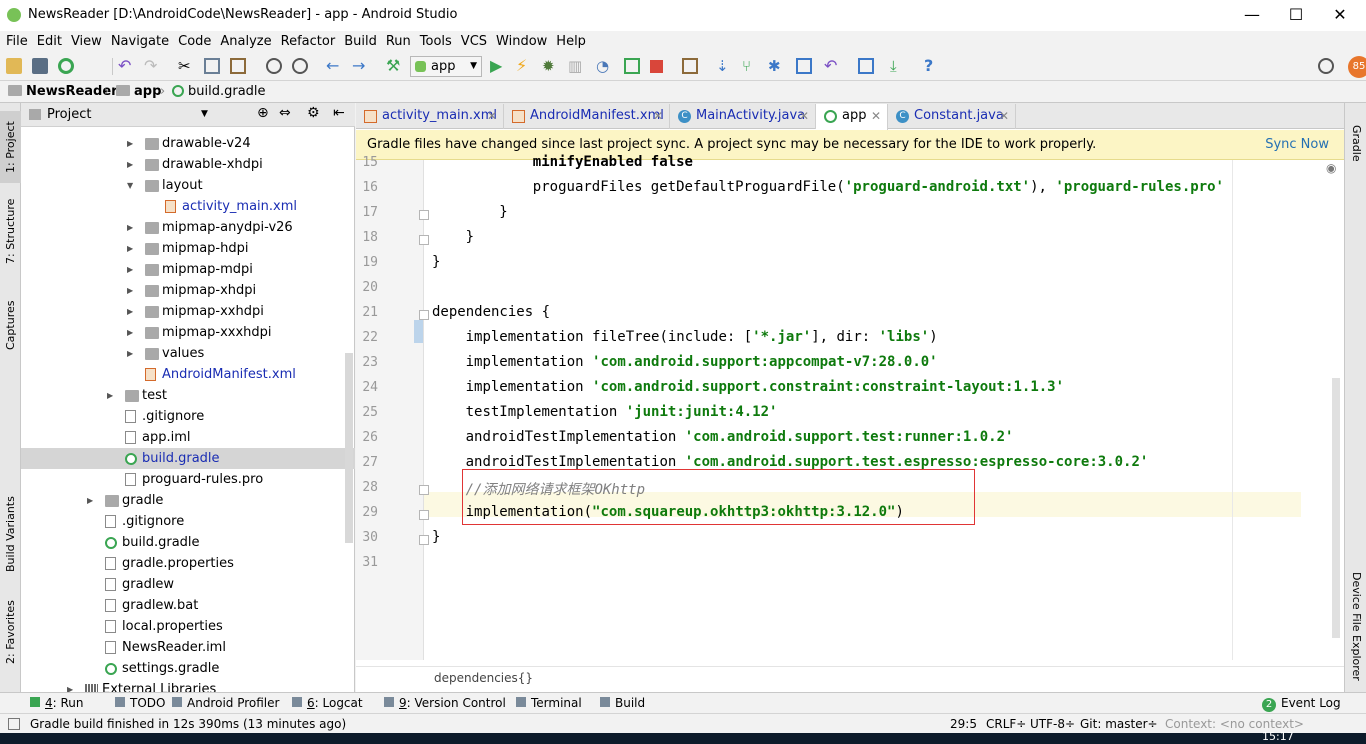 This screenshot has height=744, width=1366. I want to click on project-structure-icon, so click(866, 66).